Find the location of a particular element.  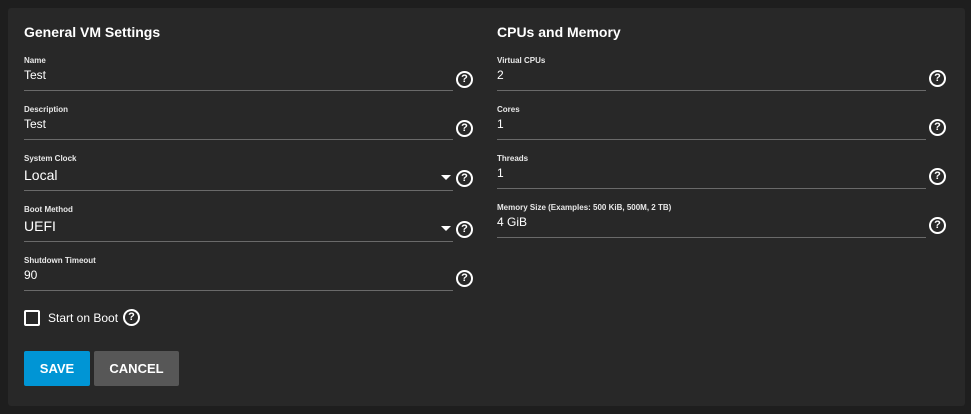

boot-method-select: Boot Method UEFI ? is located at coordinates (248, 224).